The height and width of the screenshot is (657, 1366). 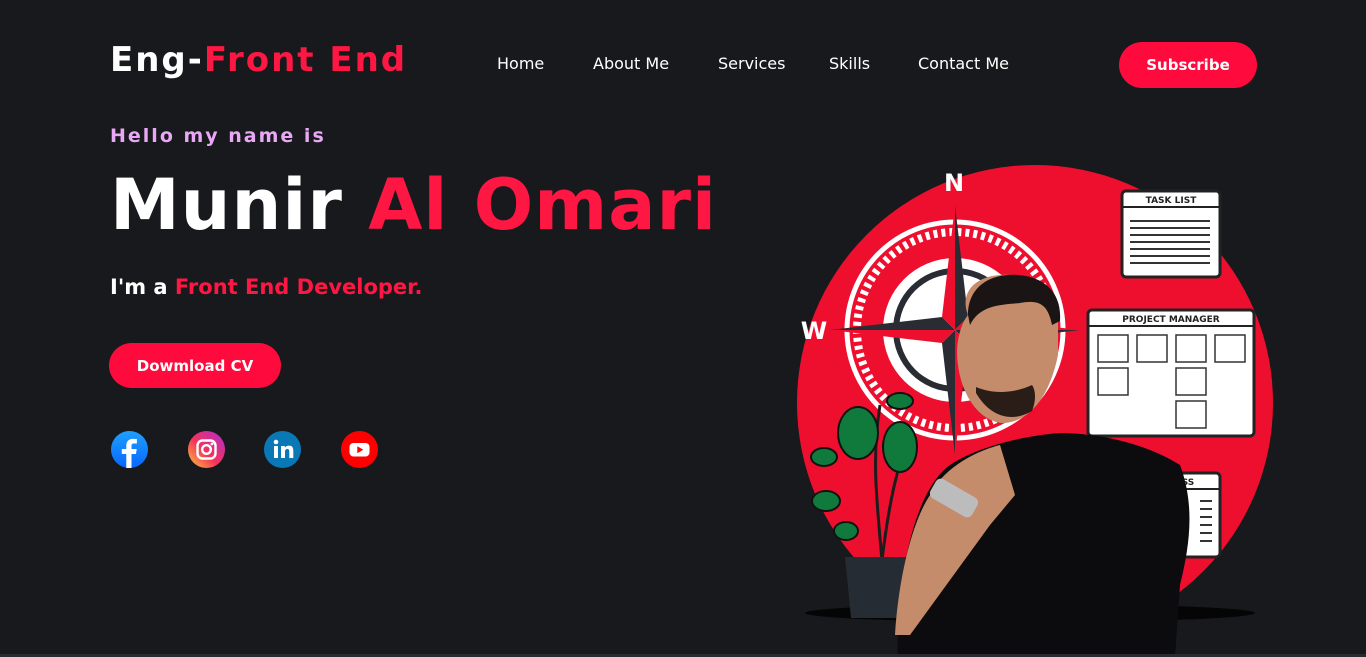 I want to click on hero-name: Munir Al Omari, so click(x=413, y=205).